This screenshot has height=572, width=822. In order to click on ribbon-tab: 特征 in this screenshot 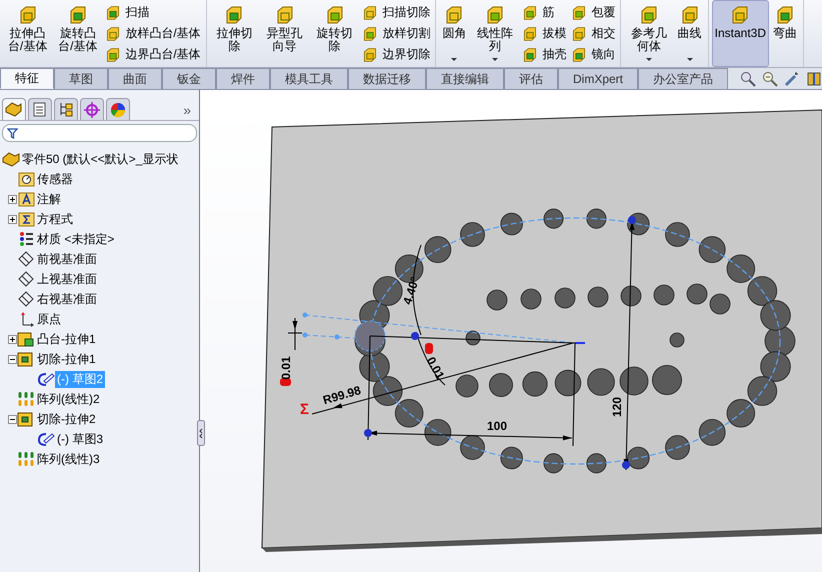, I will do `click(27, 78)`.